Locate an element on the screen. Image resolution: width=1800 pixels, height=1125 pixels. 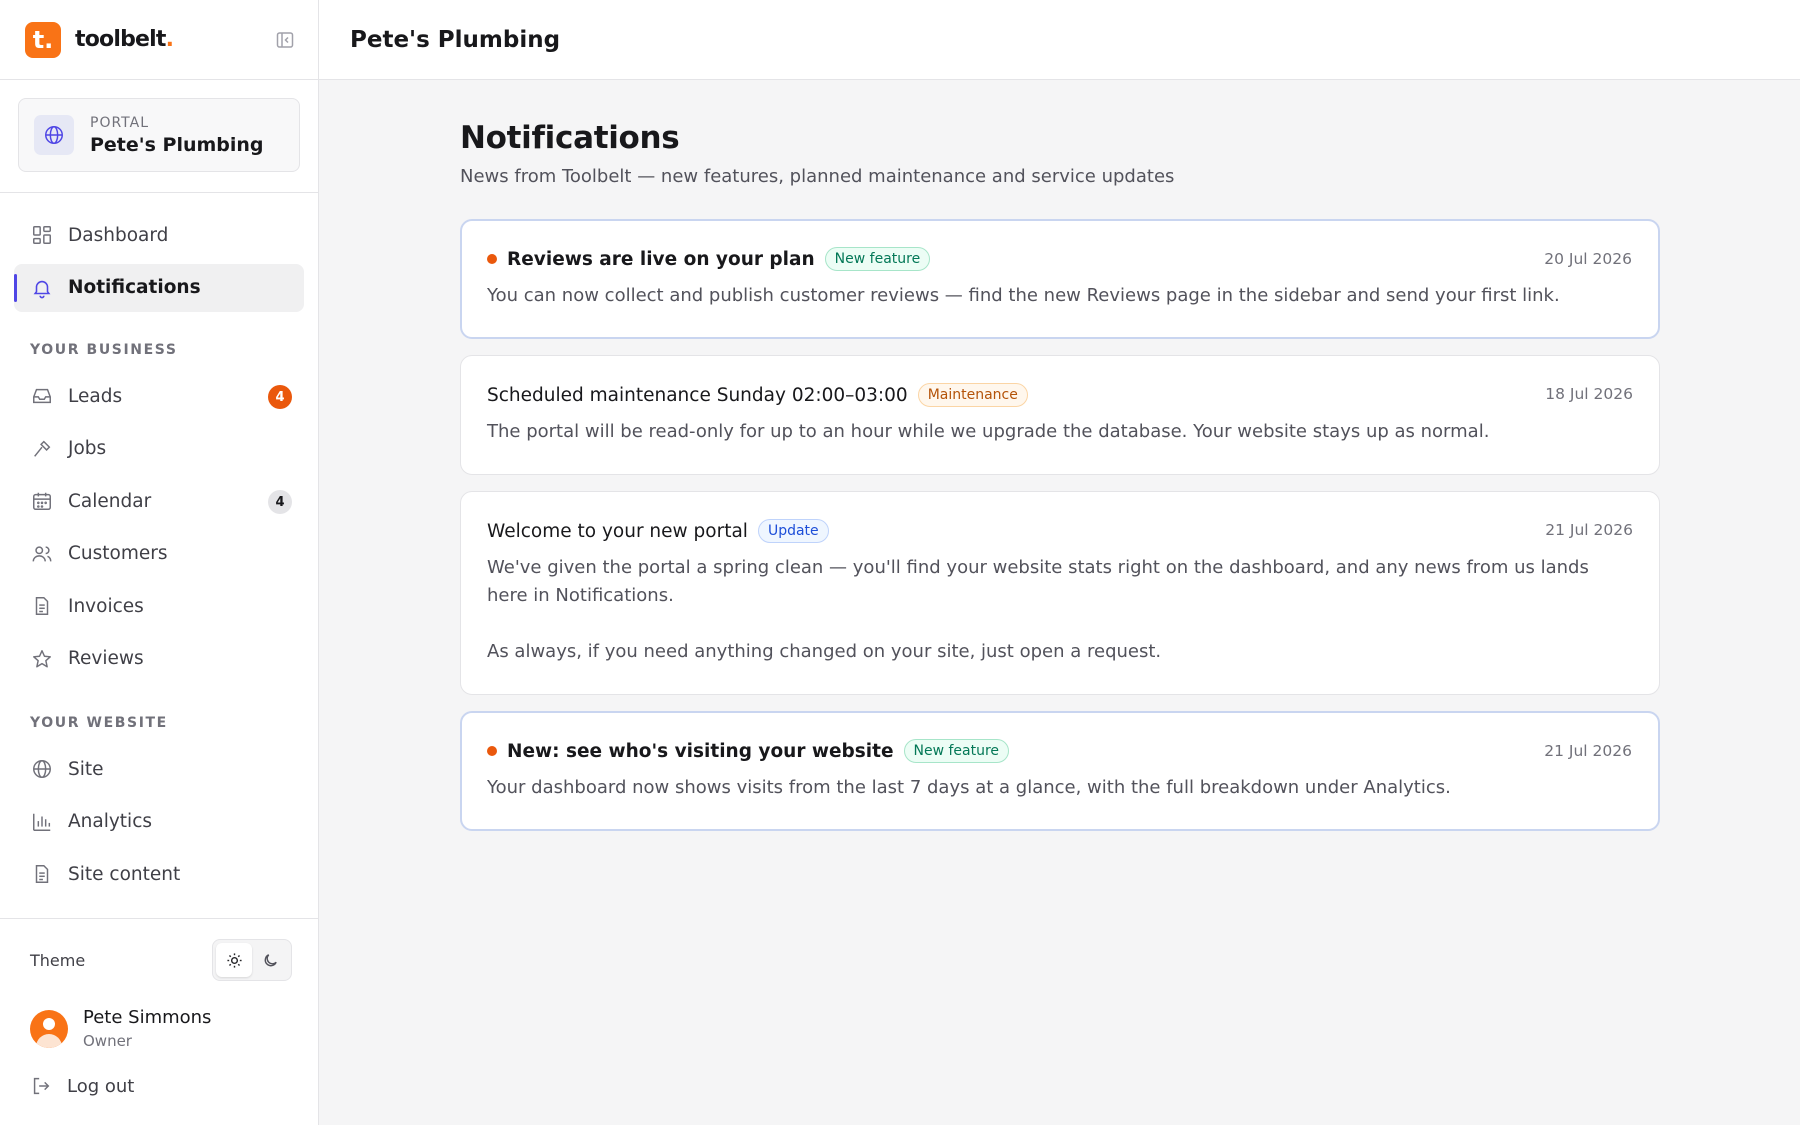
sidebar-item-invoices: Invoices is located at coordinates (159, 606).